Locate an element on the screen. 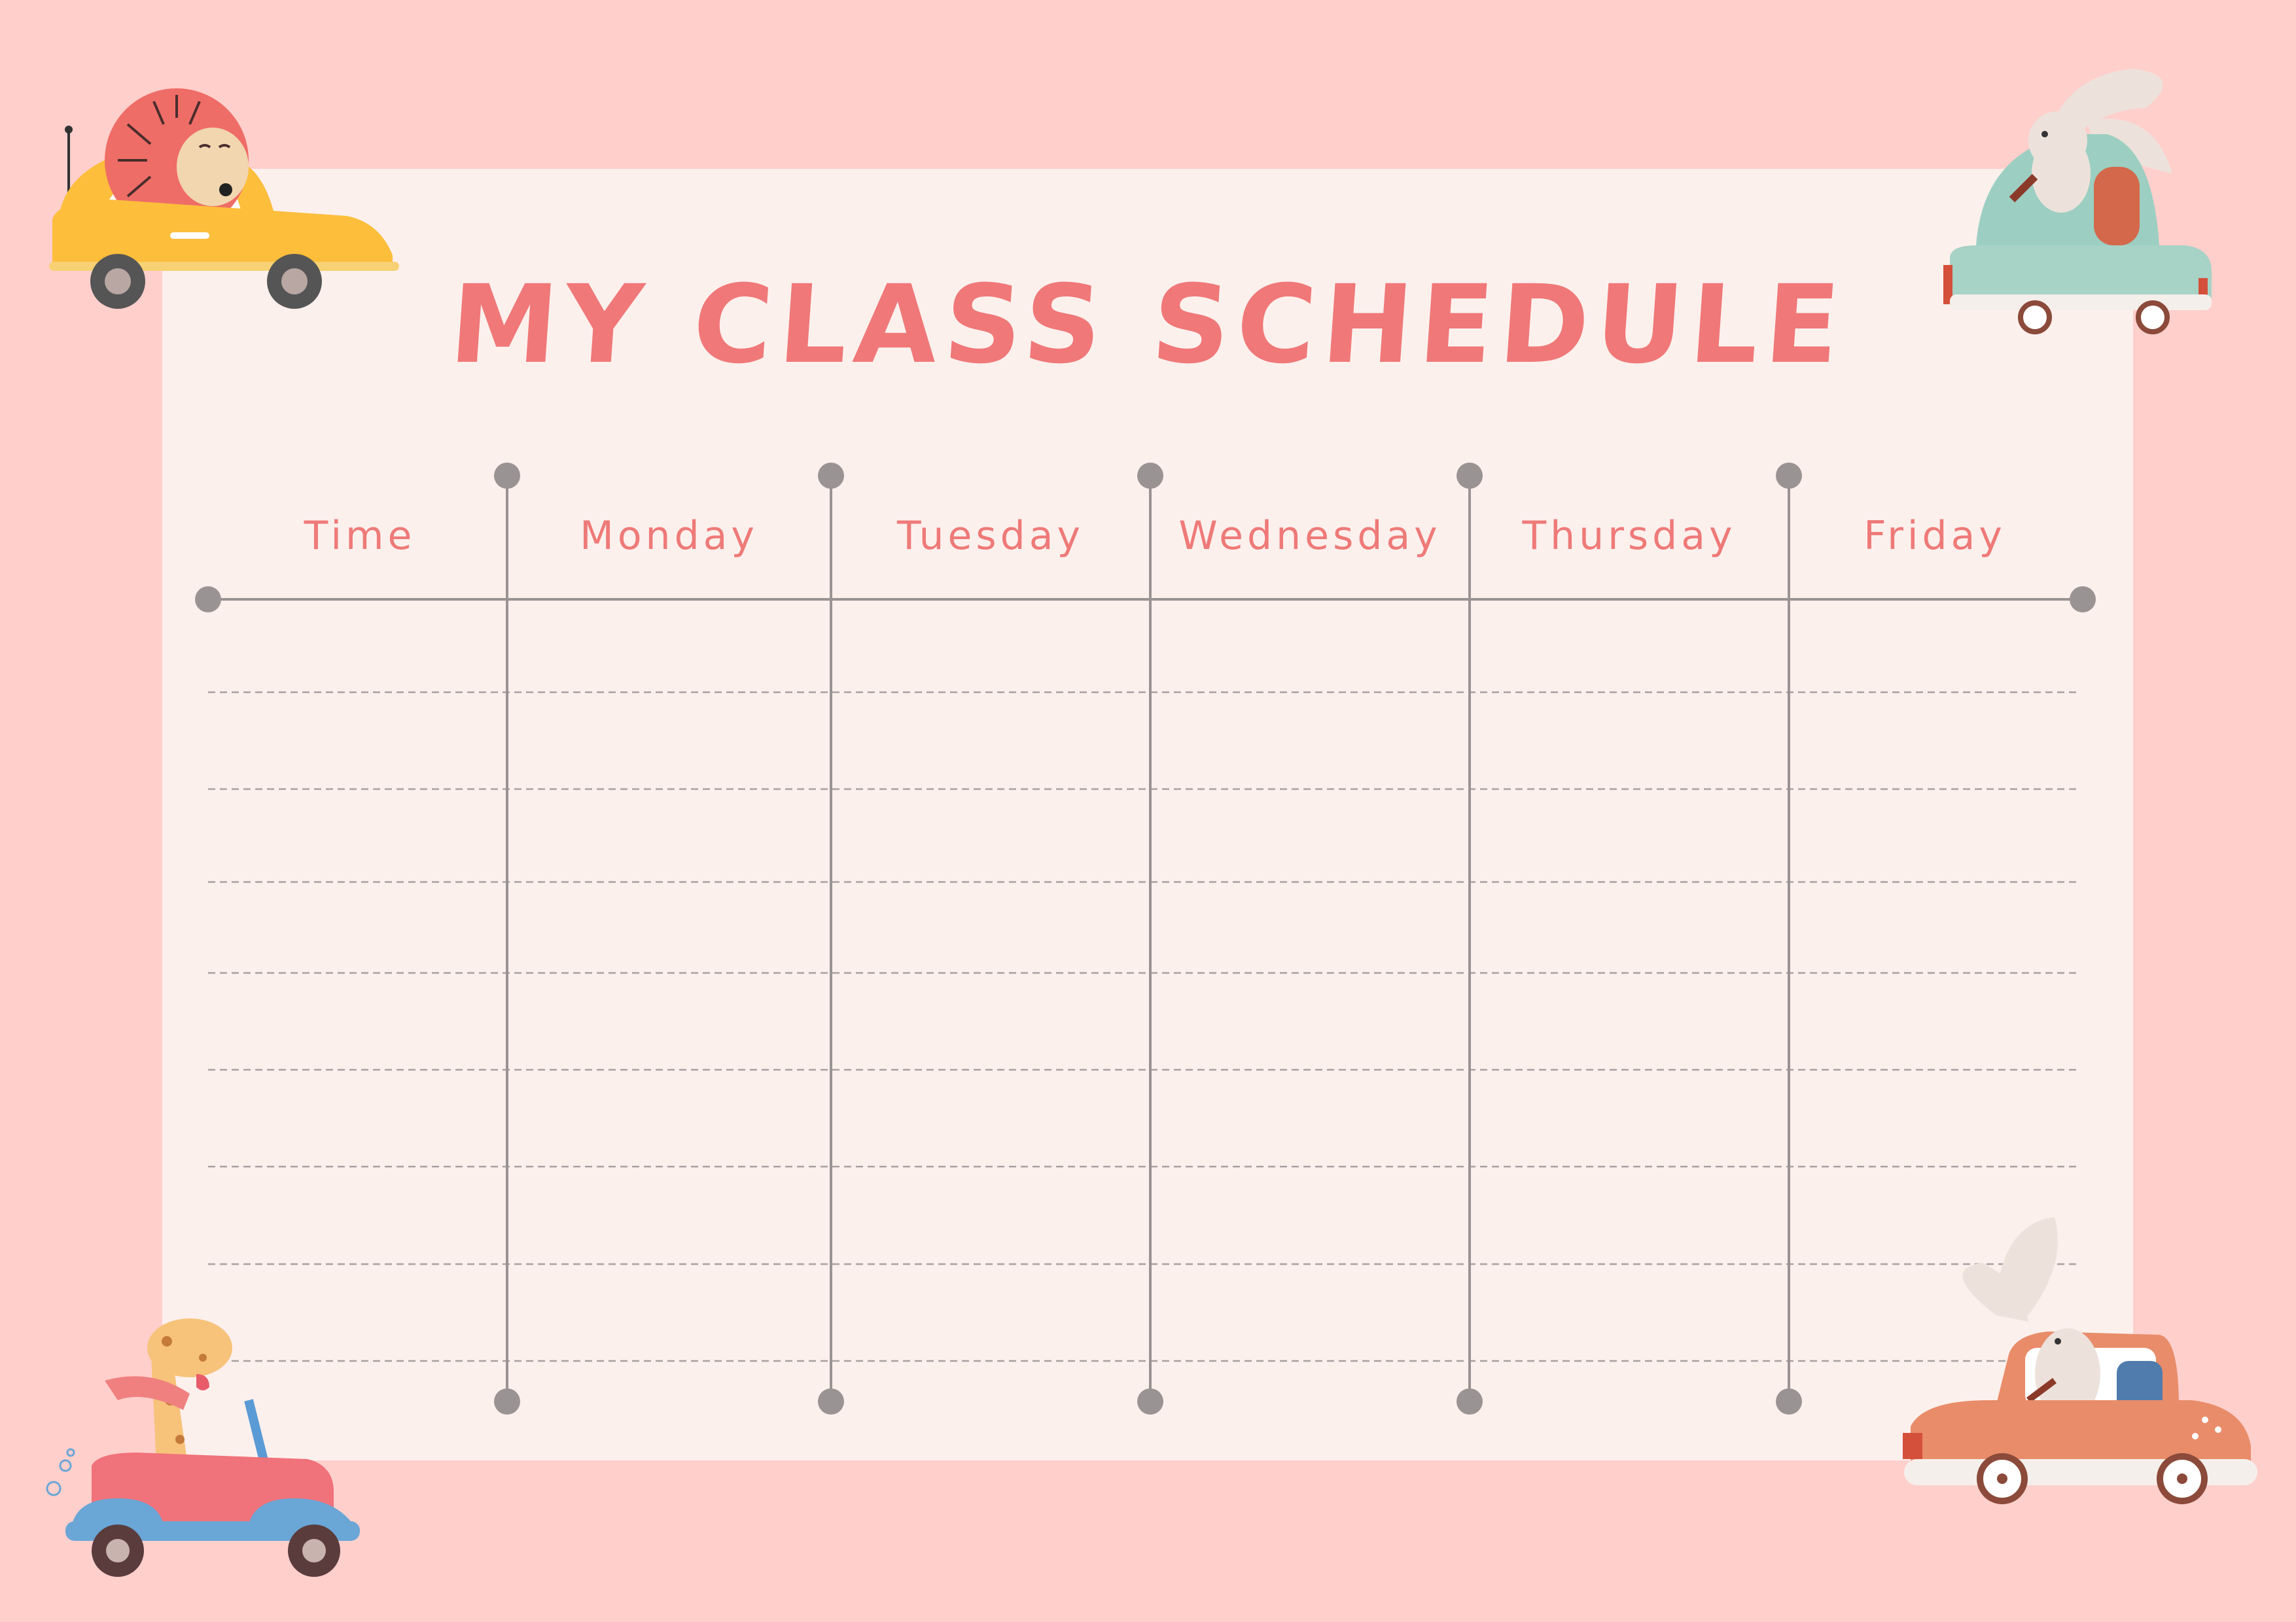 The width and height of the screenshot is (2296, 1622). giraffe-car-icon is located at coordinates (203, 1447).